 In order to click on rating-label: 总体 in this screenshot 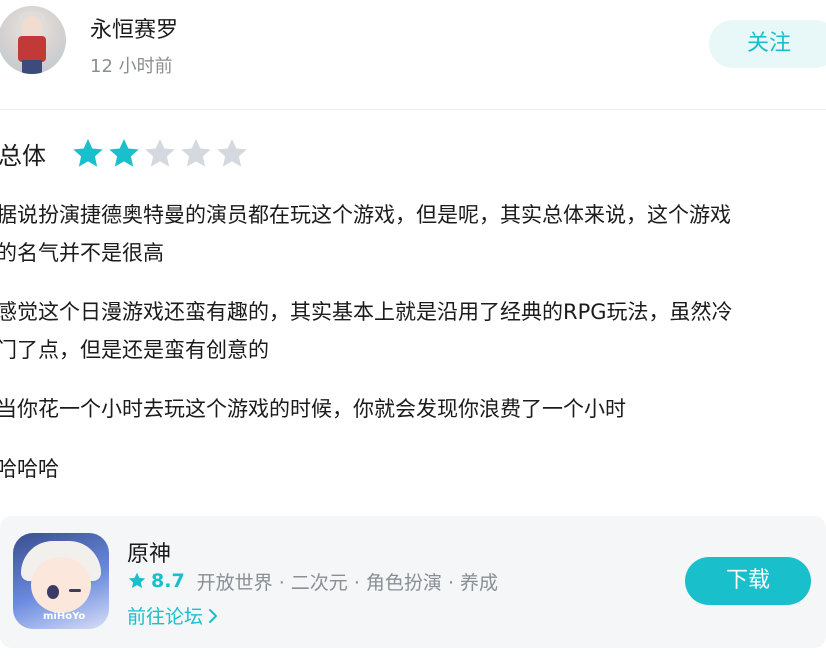, I will do `click(23, 156)`.